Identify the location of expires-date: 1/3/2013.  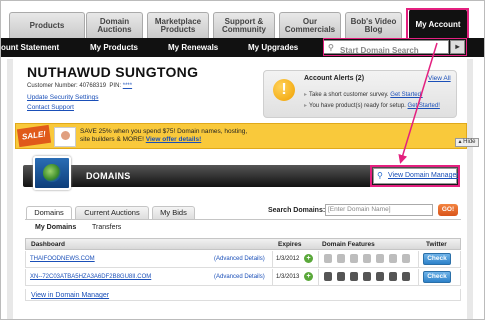
(288, 277).